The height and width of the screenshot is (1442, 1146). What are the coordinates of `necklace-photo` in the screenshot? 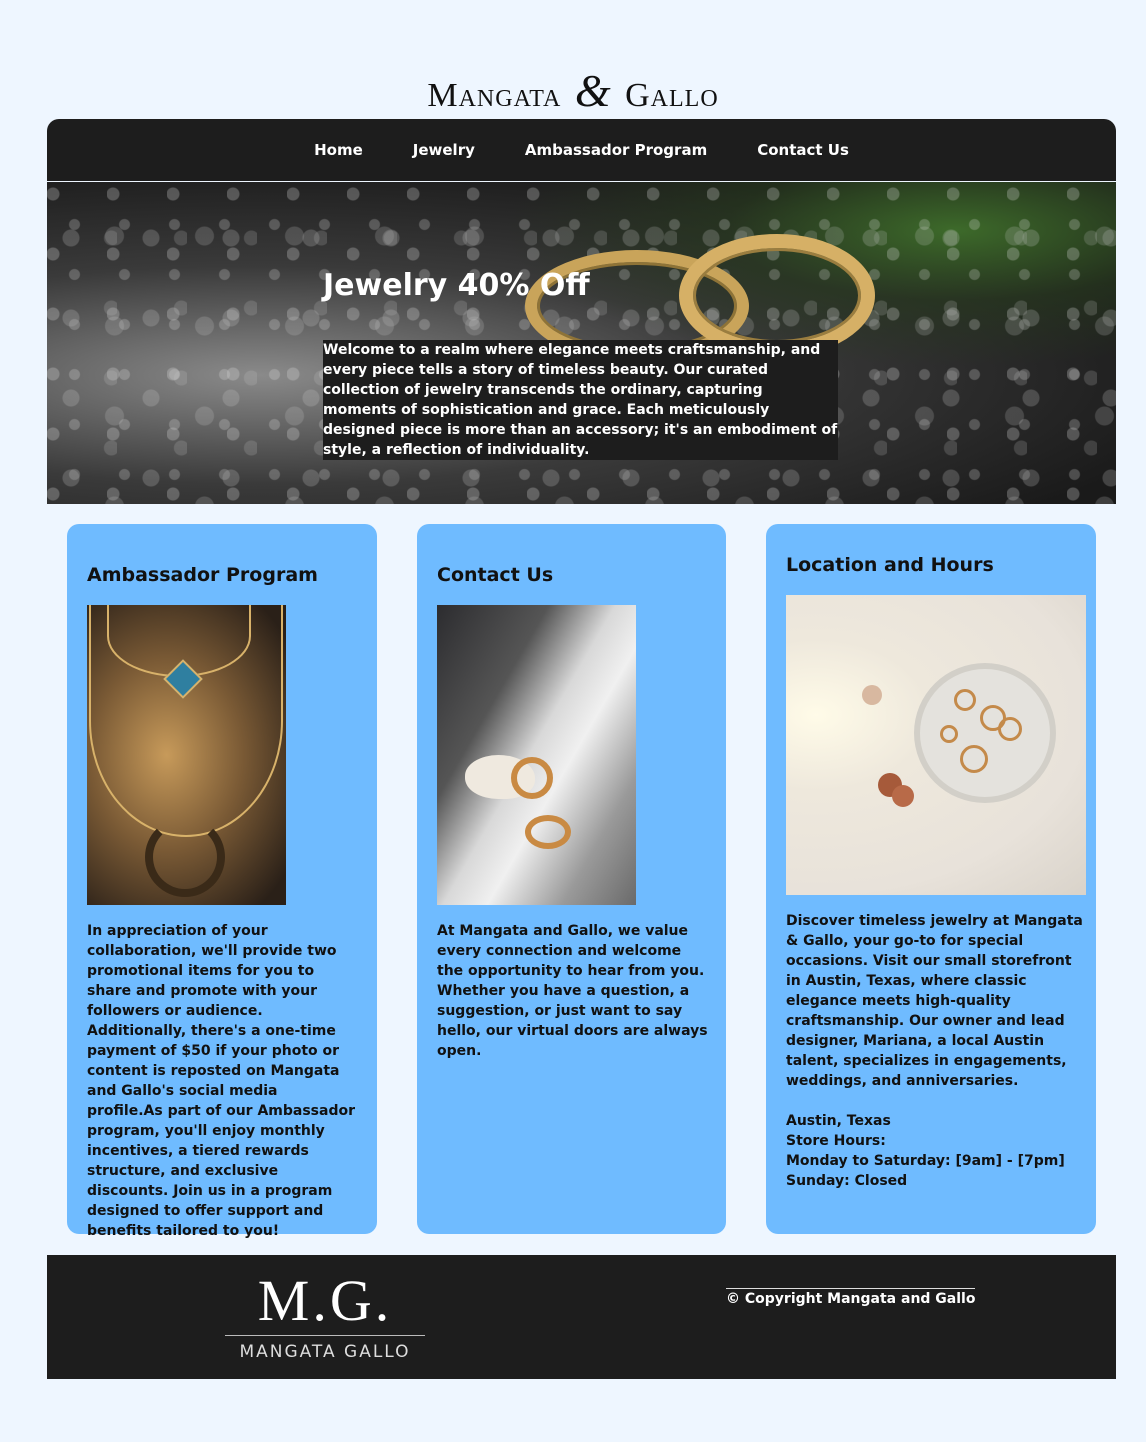 It's located at (186, 755).